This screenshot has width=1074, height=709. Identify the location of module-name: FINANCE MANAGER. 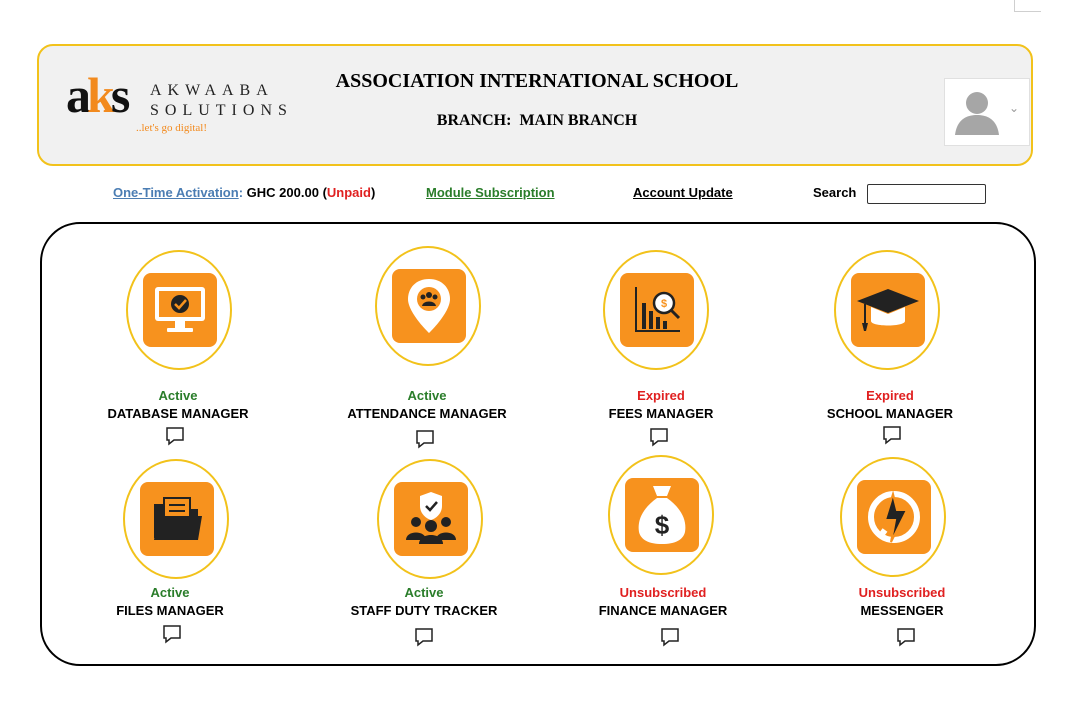
(663, 610).